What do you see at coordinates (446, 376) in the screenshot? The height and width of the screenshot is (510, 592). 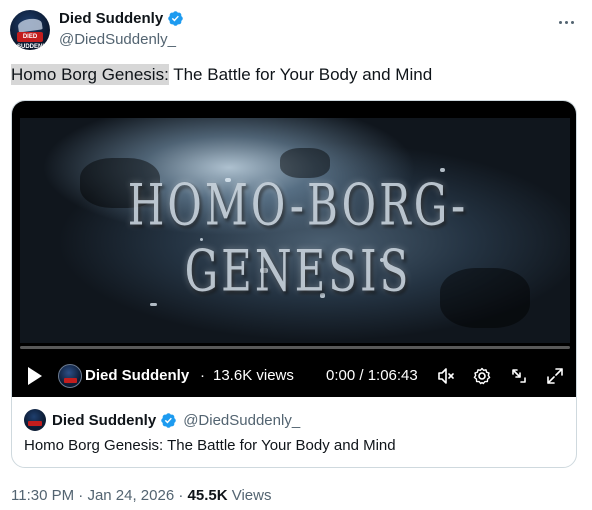 I see `mute-icon` at bounding box center [446, 376].